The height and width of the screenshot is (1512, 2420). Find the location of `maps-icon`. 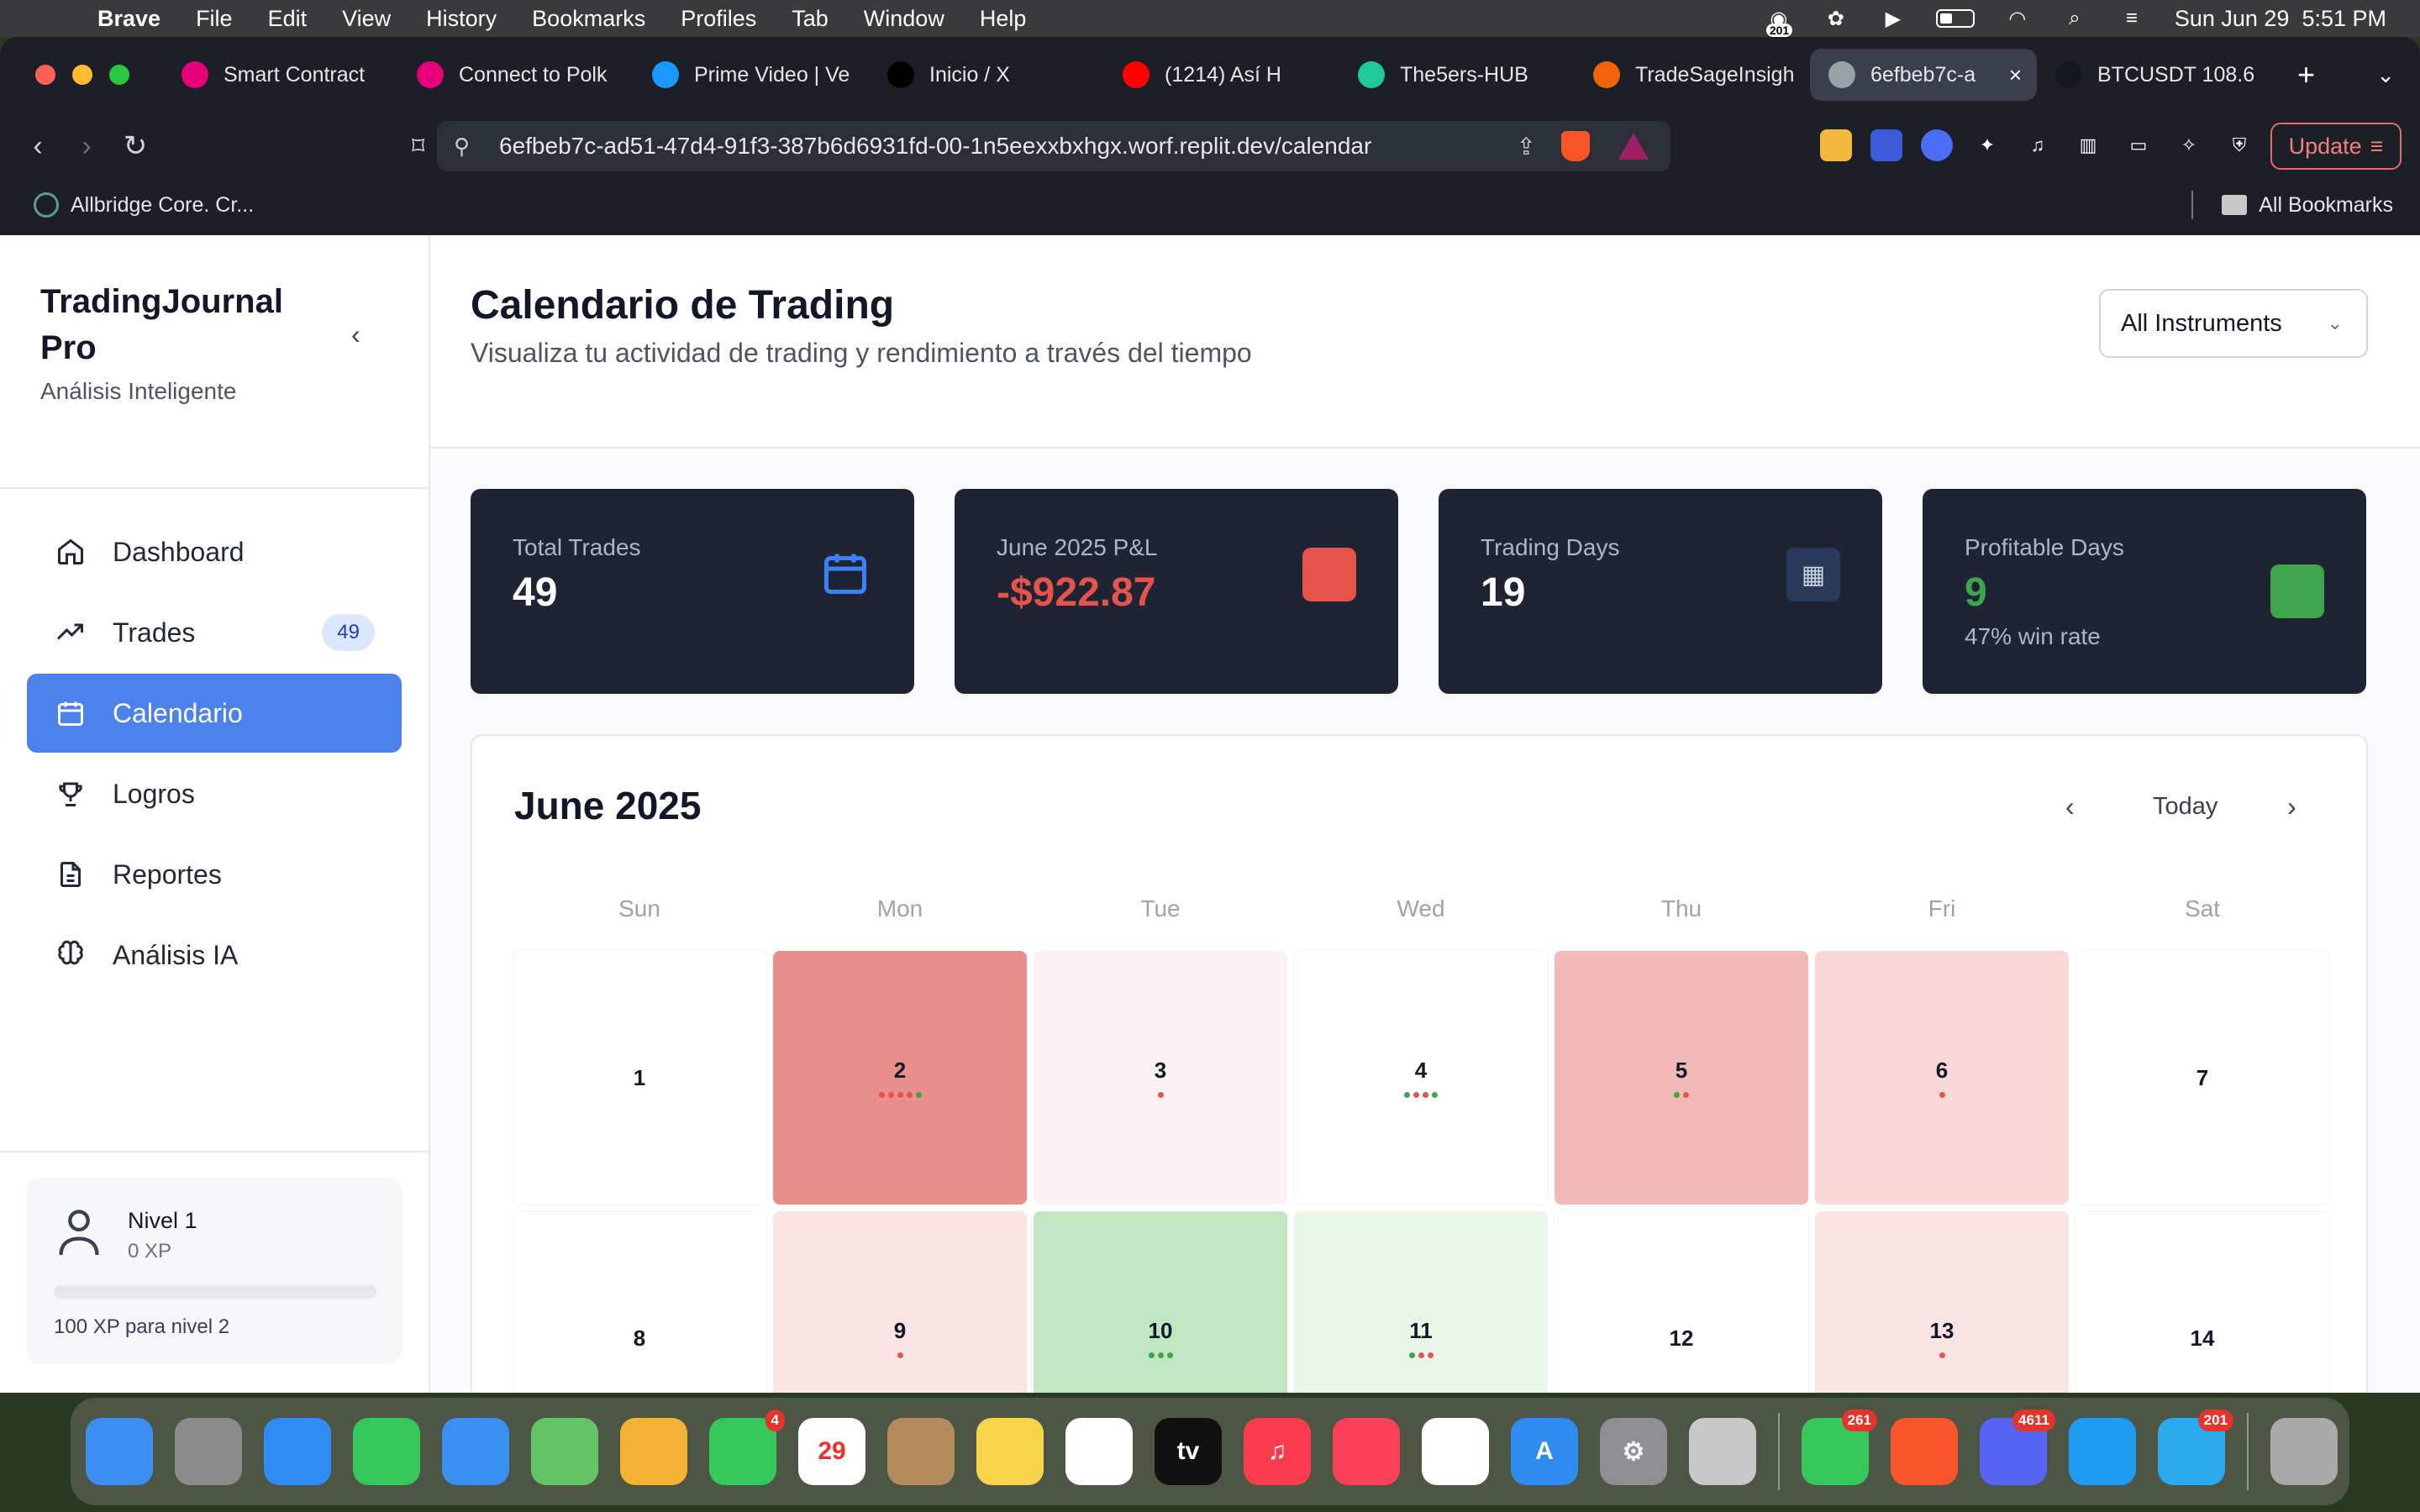

maps-icon is located at coordinates (564, 1451).